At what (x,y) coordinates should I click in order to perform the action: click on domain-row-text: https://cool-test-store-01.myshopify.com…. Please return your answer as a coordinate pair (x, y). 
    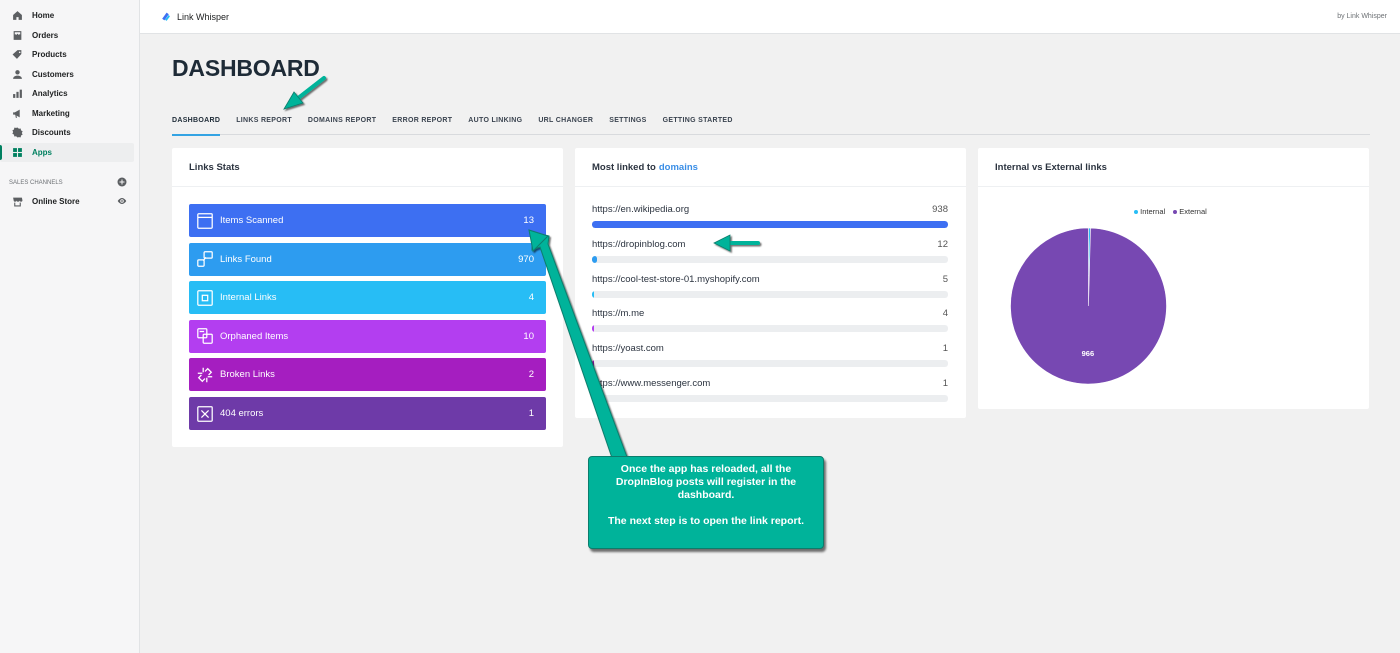
    Looking at the image, I should click on (770, 279).